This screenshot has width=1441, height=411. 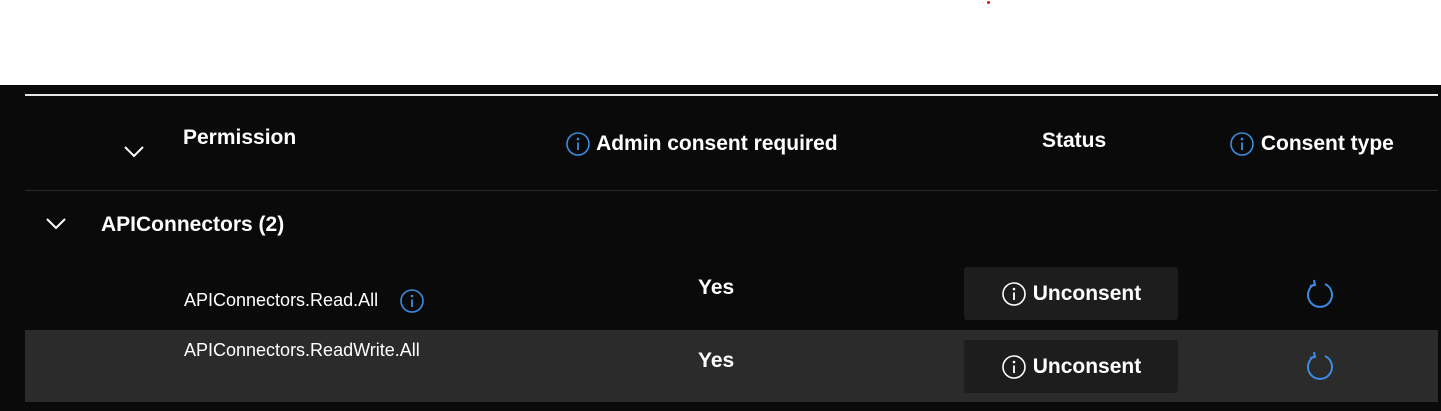 I want to click on top-divider, so click(x=731, y=95).